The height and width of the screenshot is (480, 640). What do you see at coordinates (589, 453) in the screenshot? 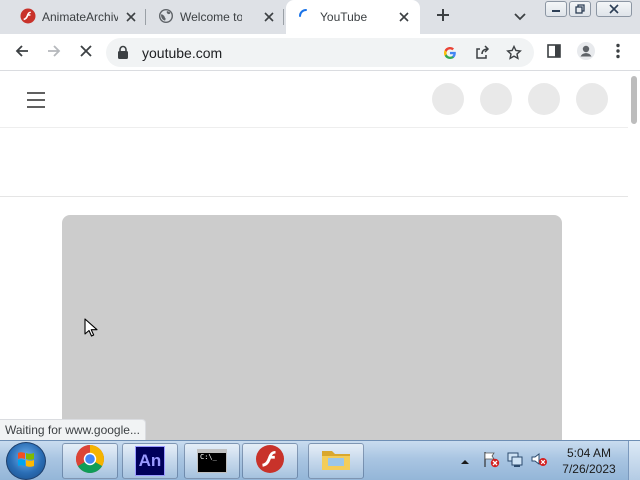
I see `clock-time: 5:04 AM` at bounding box center [589, 453].